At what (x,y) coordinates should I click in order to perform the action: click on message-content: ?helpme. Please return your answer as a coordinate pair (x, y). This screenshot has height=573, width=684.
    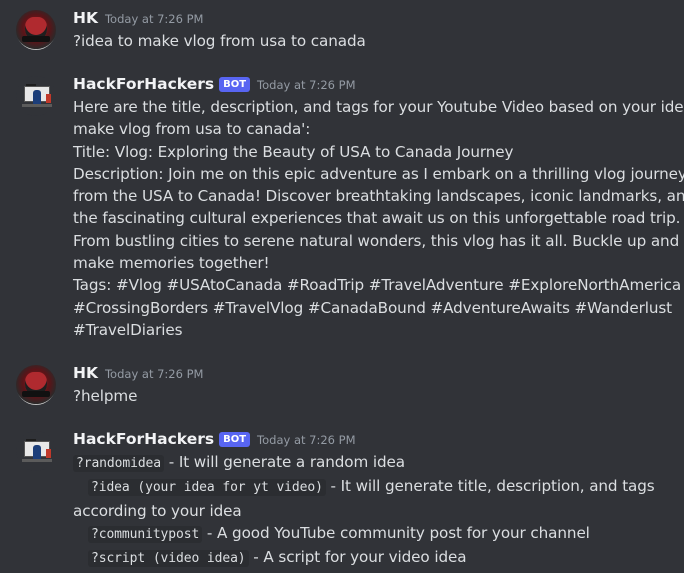
    Looking at the image, I should click on (373, 396).